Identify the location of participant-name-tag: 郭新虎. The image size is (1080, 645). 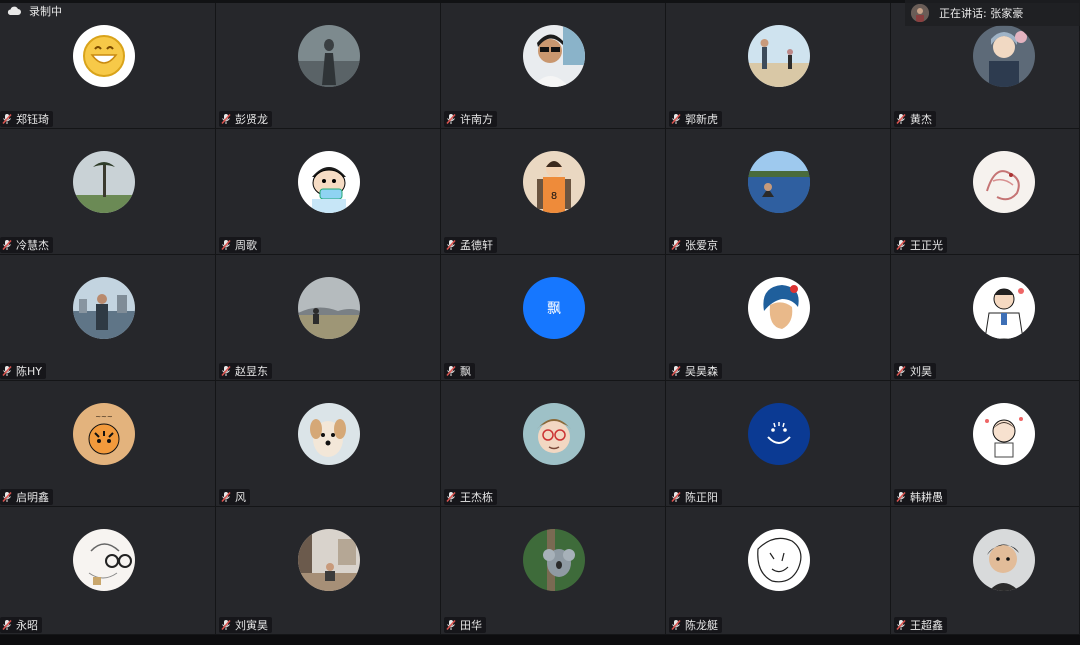
(695, 119).